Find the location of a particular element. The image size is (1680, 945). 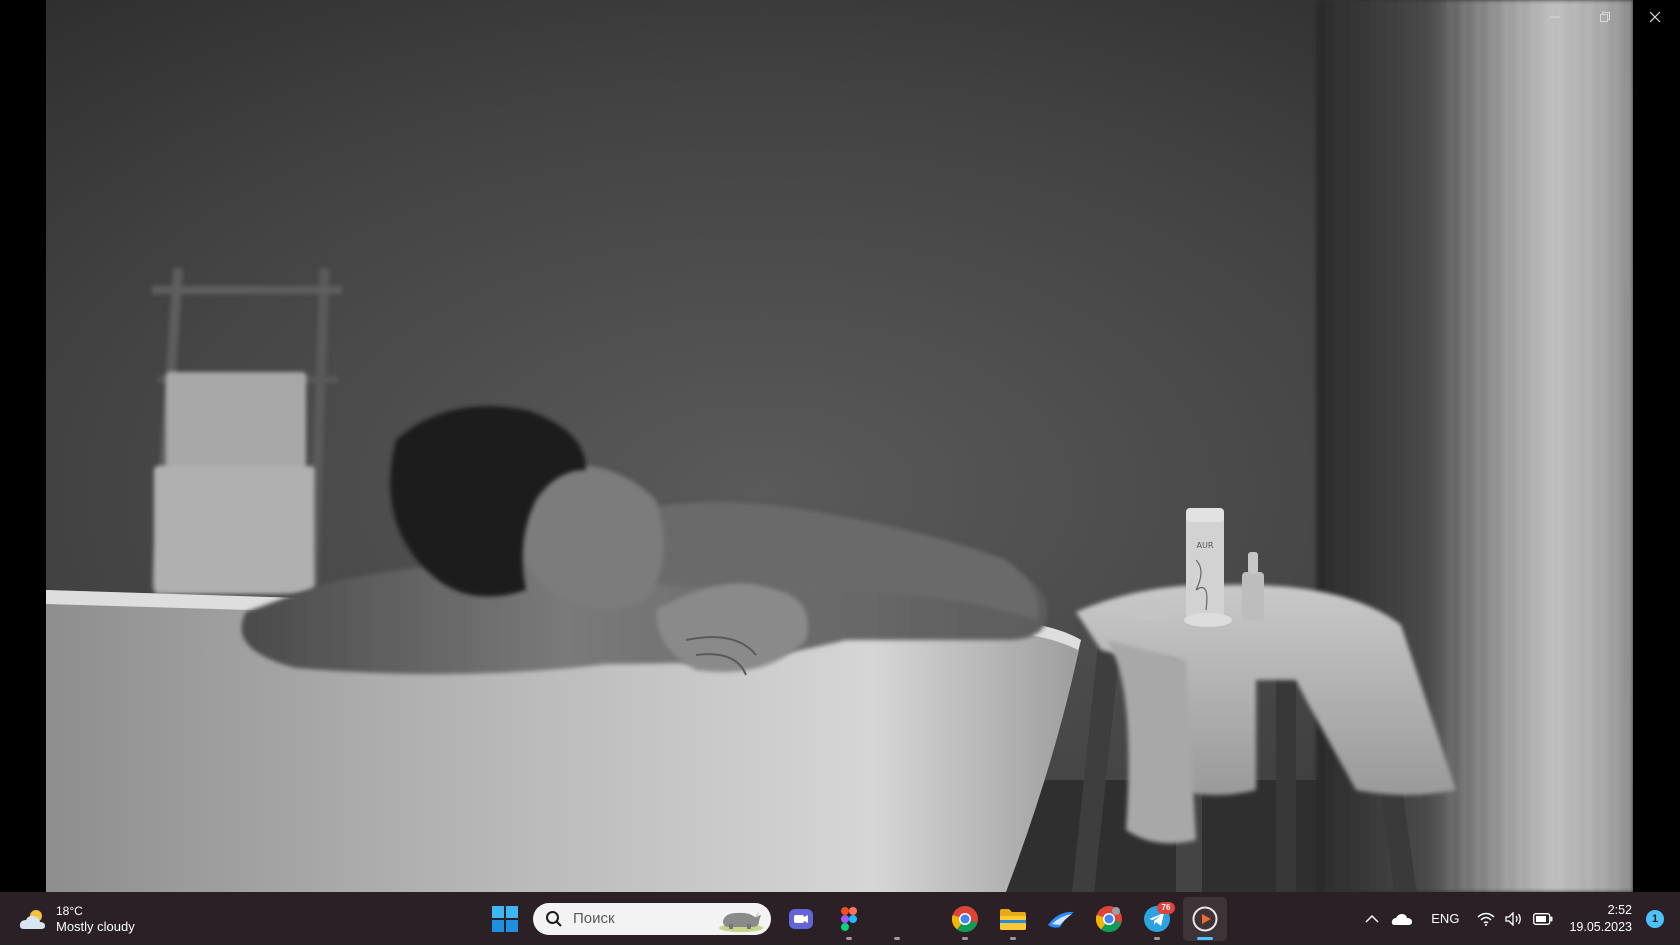

battery-icon is located at coordinates (1543, 918).